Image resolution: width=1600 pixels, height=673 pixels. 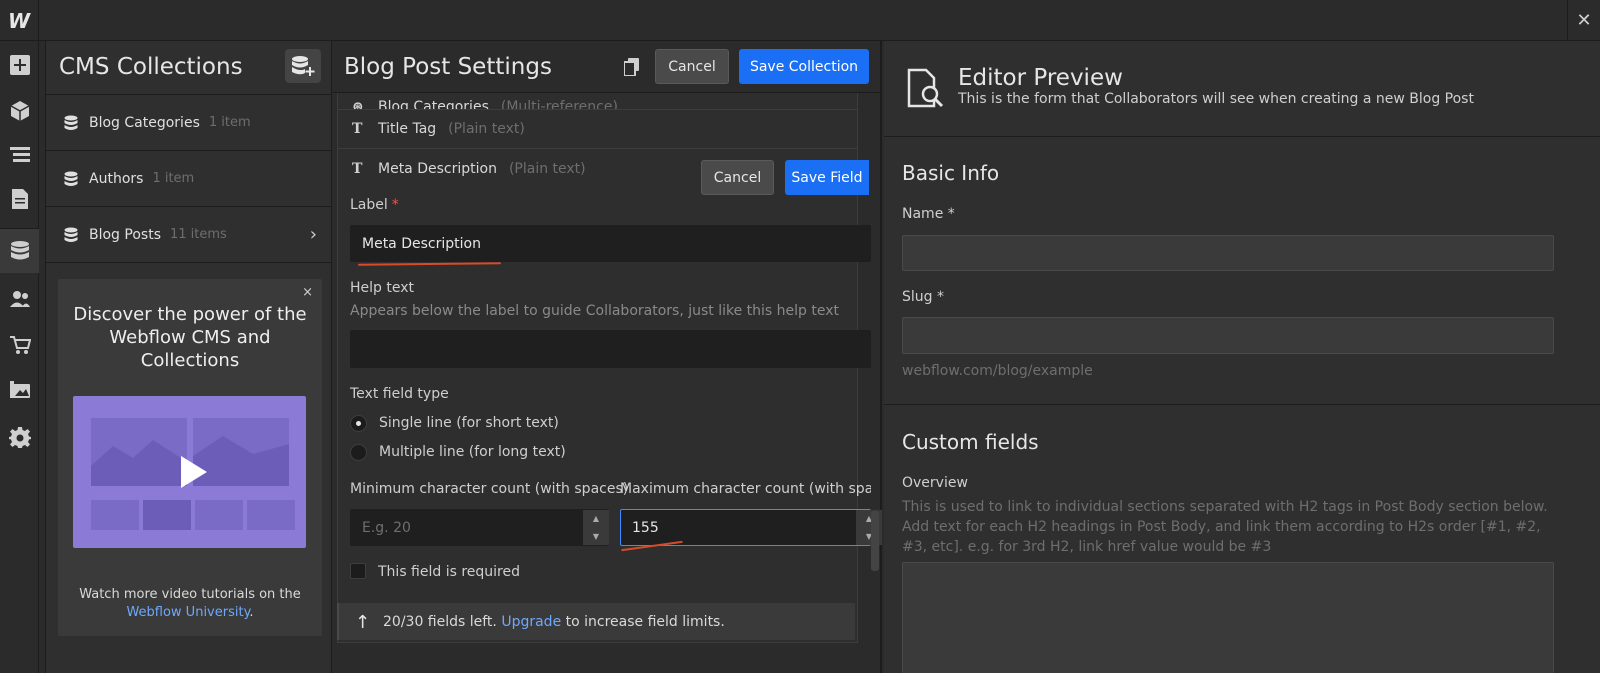 I want to click on field-name: Title Tag, so click(x=407, y=129).